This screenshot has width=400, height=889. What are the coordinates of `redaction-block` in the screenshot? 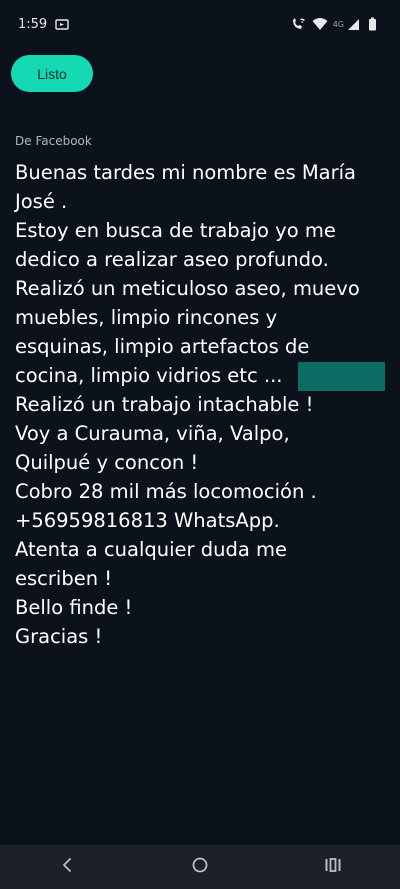 It's located at (341, 376).